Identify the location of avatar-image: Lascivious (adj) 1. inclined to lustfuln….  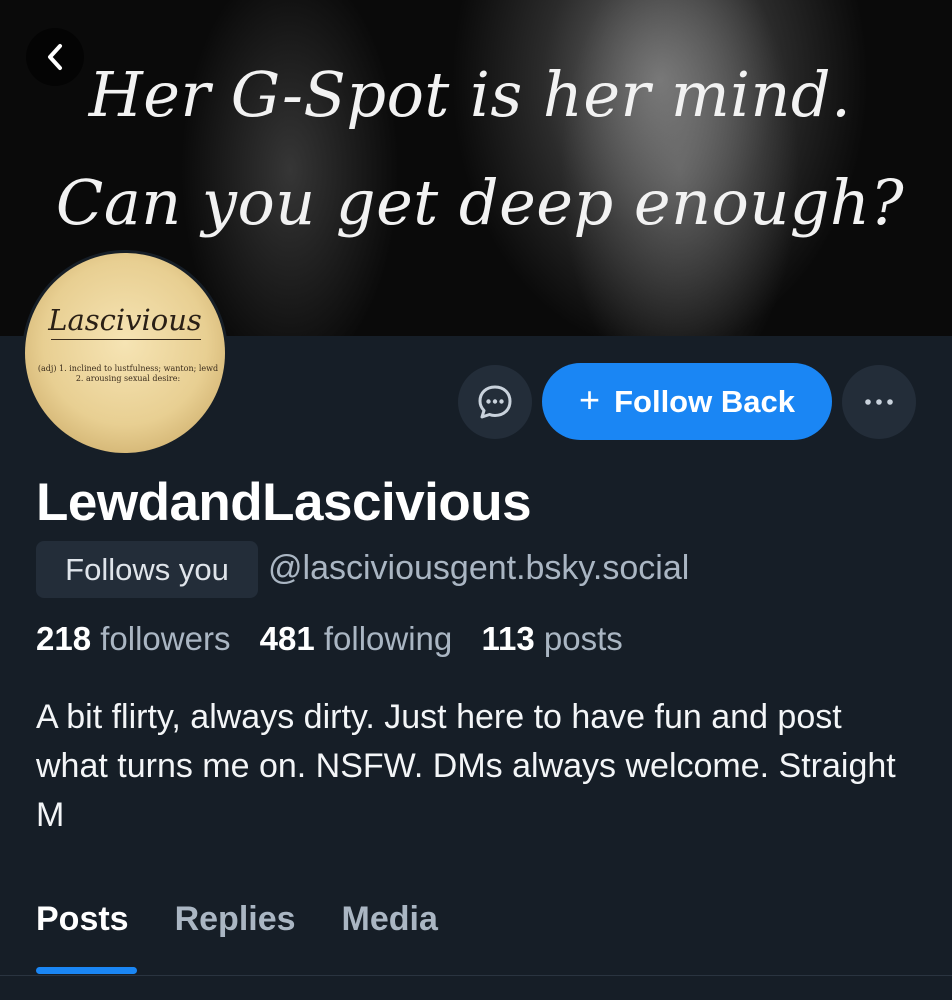
(125, 353).